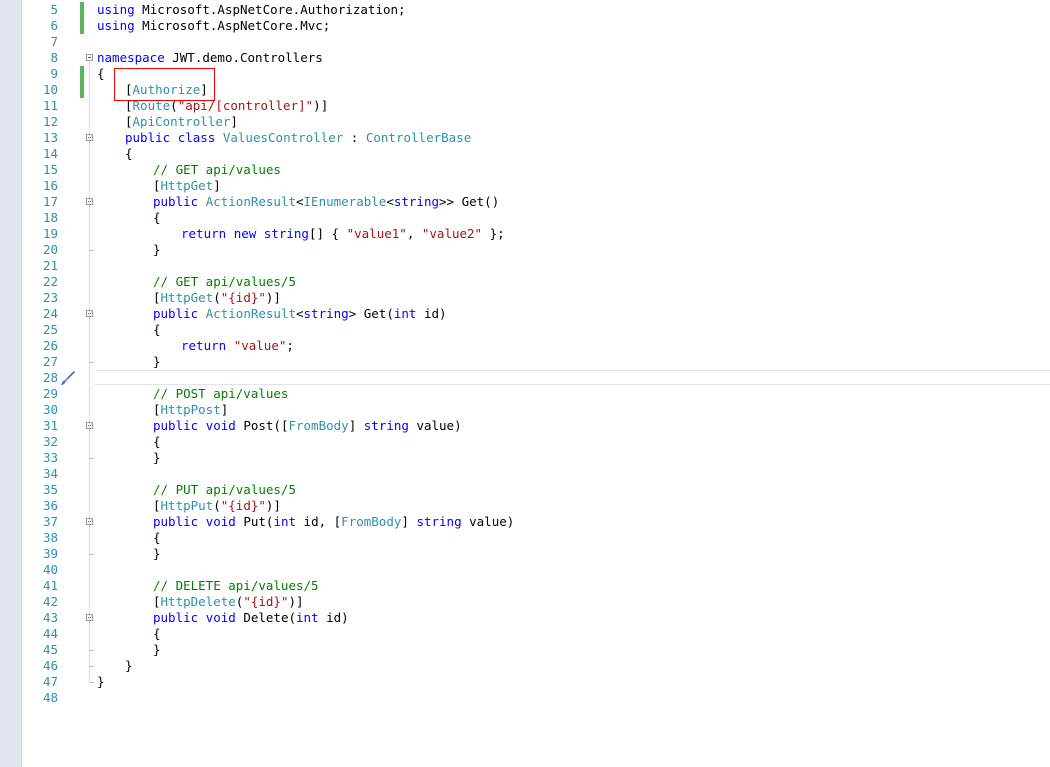  What do you see at coordinates (525, 634) in the screenshot?
I see `code-line: 44 {` at bounding box center [525, 634].